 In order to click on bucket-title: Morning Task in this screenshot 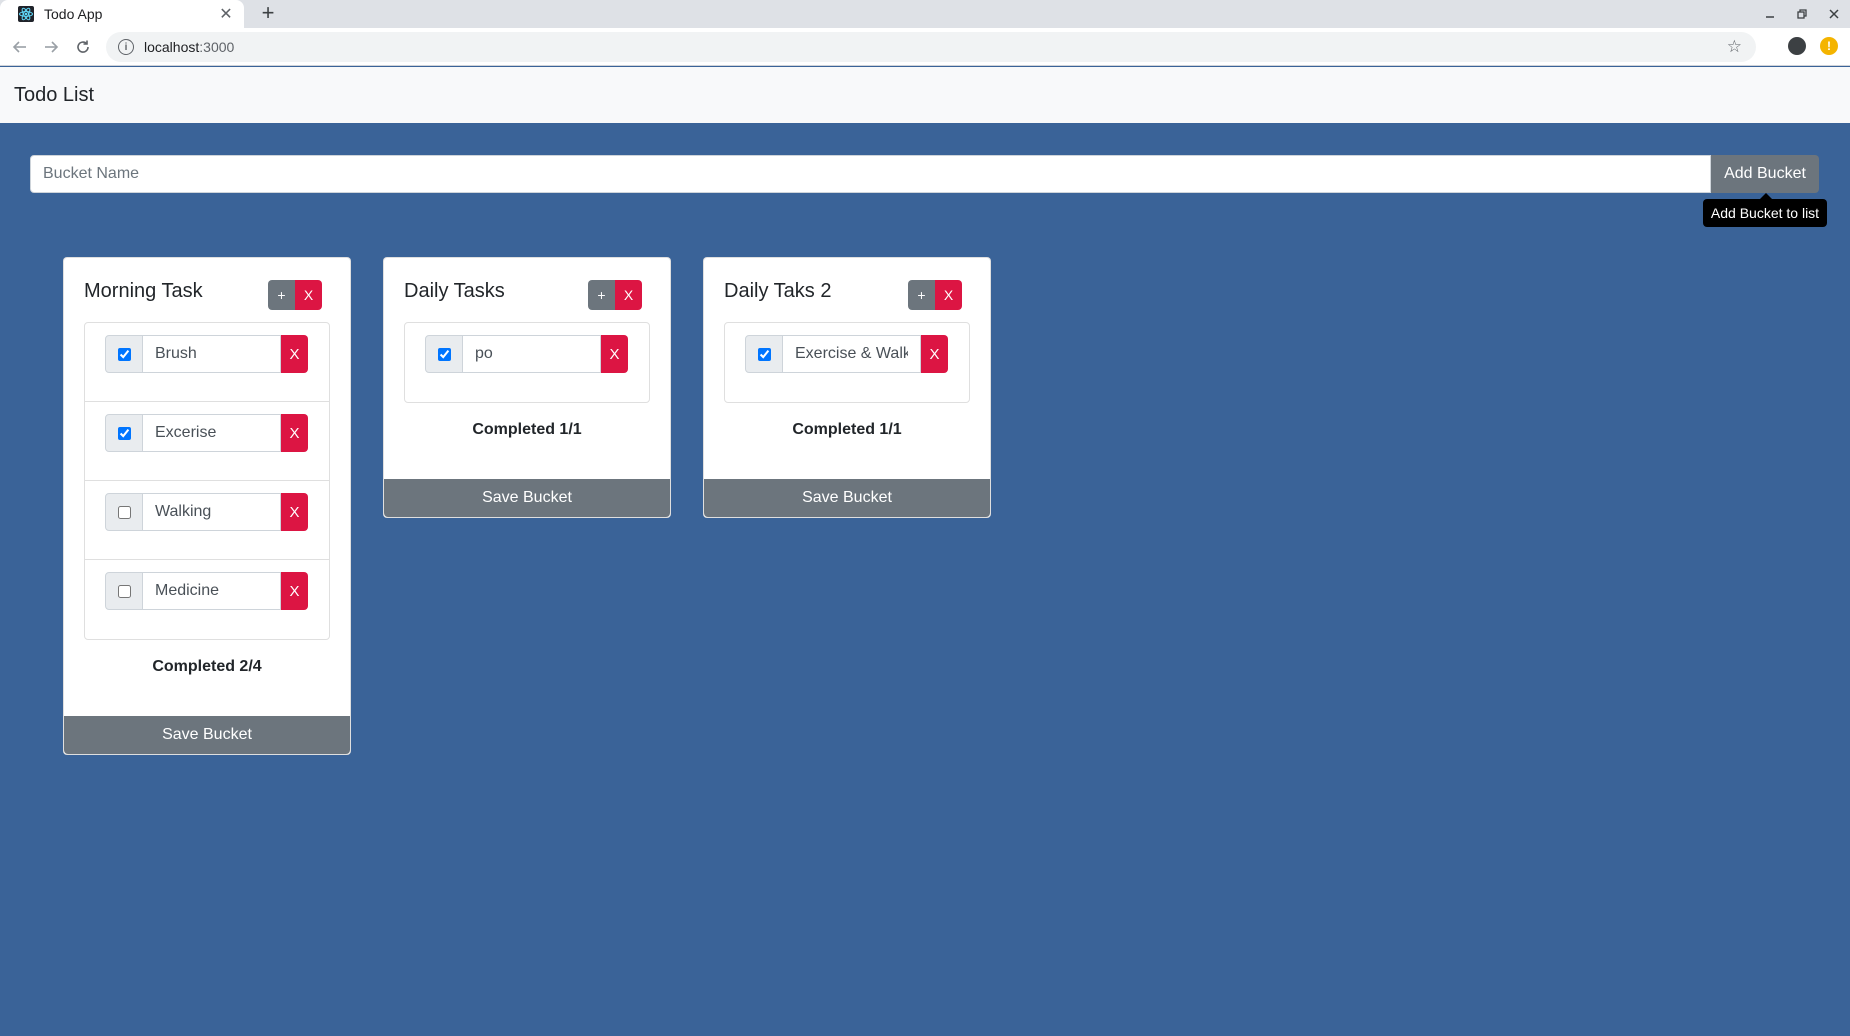, I will do `click(143, 291)`.